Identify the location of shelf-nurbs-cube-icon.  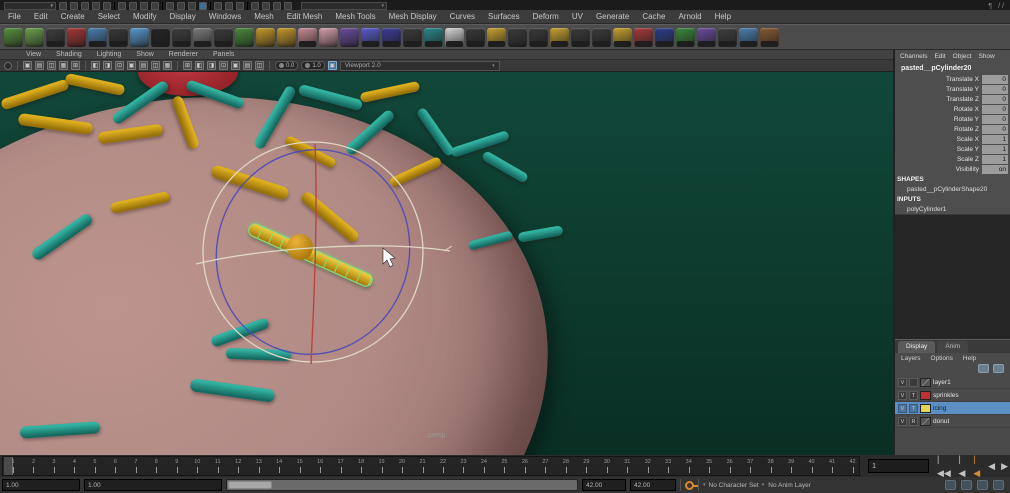
(391, 37).